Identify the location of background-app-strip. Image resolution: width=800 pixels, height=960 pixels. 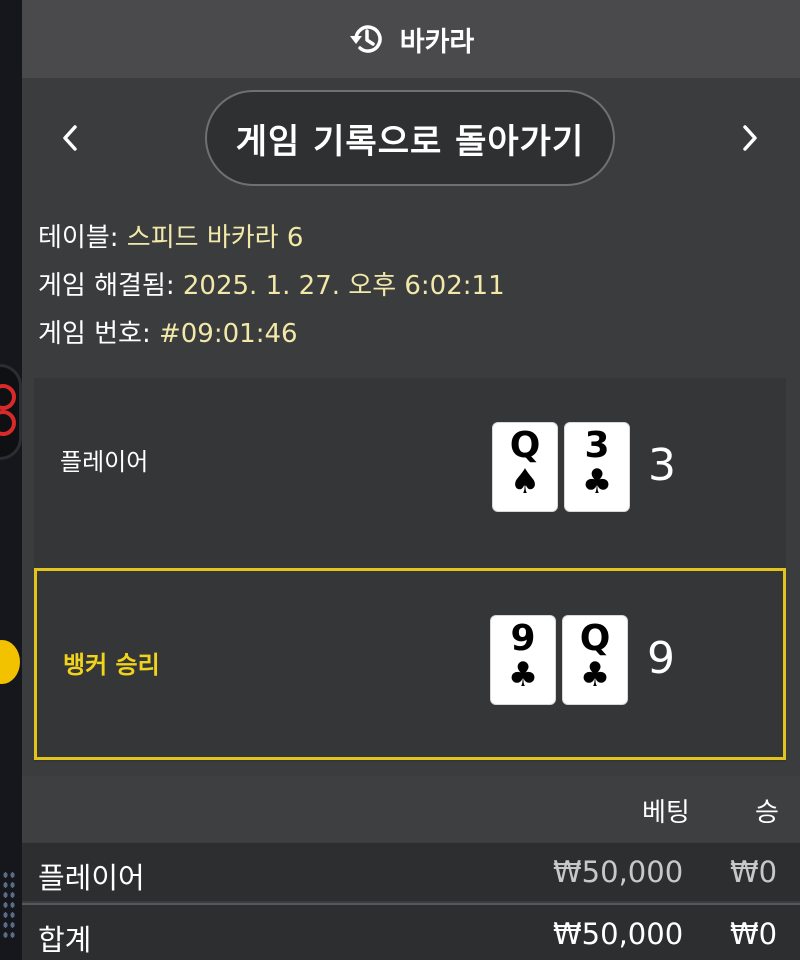
(11, 480).